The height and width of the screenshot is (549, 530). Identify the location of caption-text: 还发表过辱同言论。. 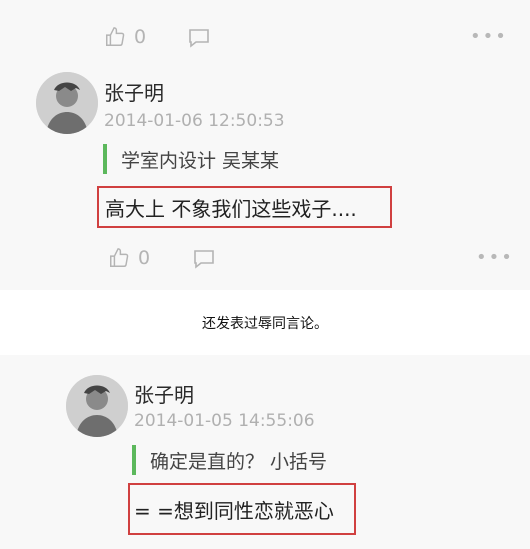
(265, 324).